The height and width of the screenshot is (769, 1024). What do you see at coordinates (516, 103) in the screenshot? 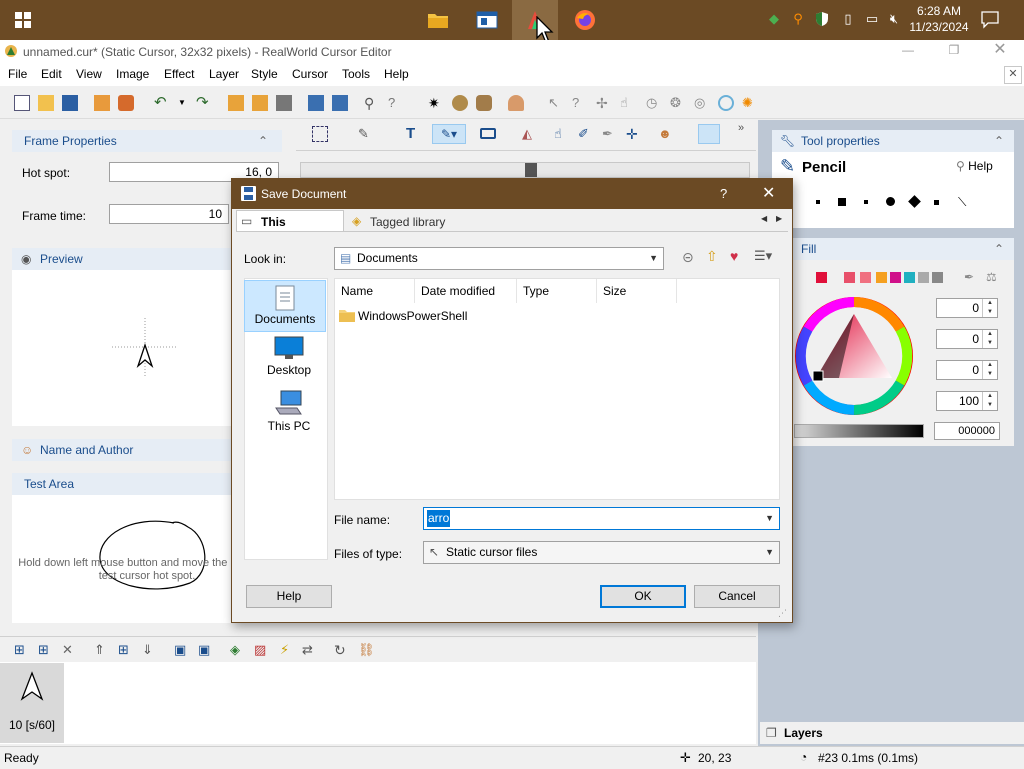
I see `author-icon` at bounding box center [516, 103].